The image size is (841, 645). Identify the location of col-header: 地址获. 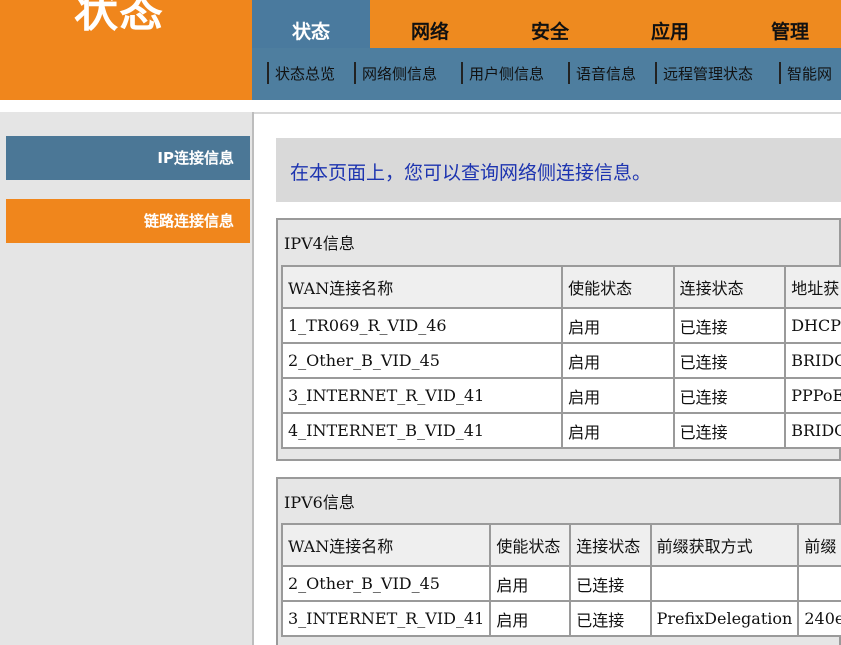
(812, 287).